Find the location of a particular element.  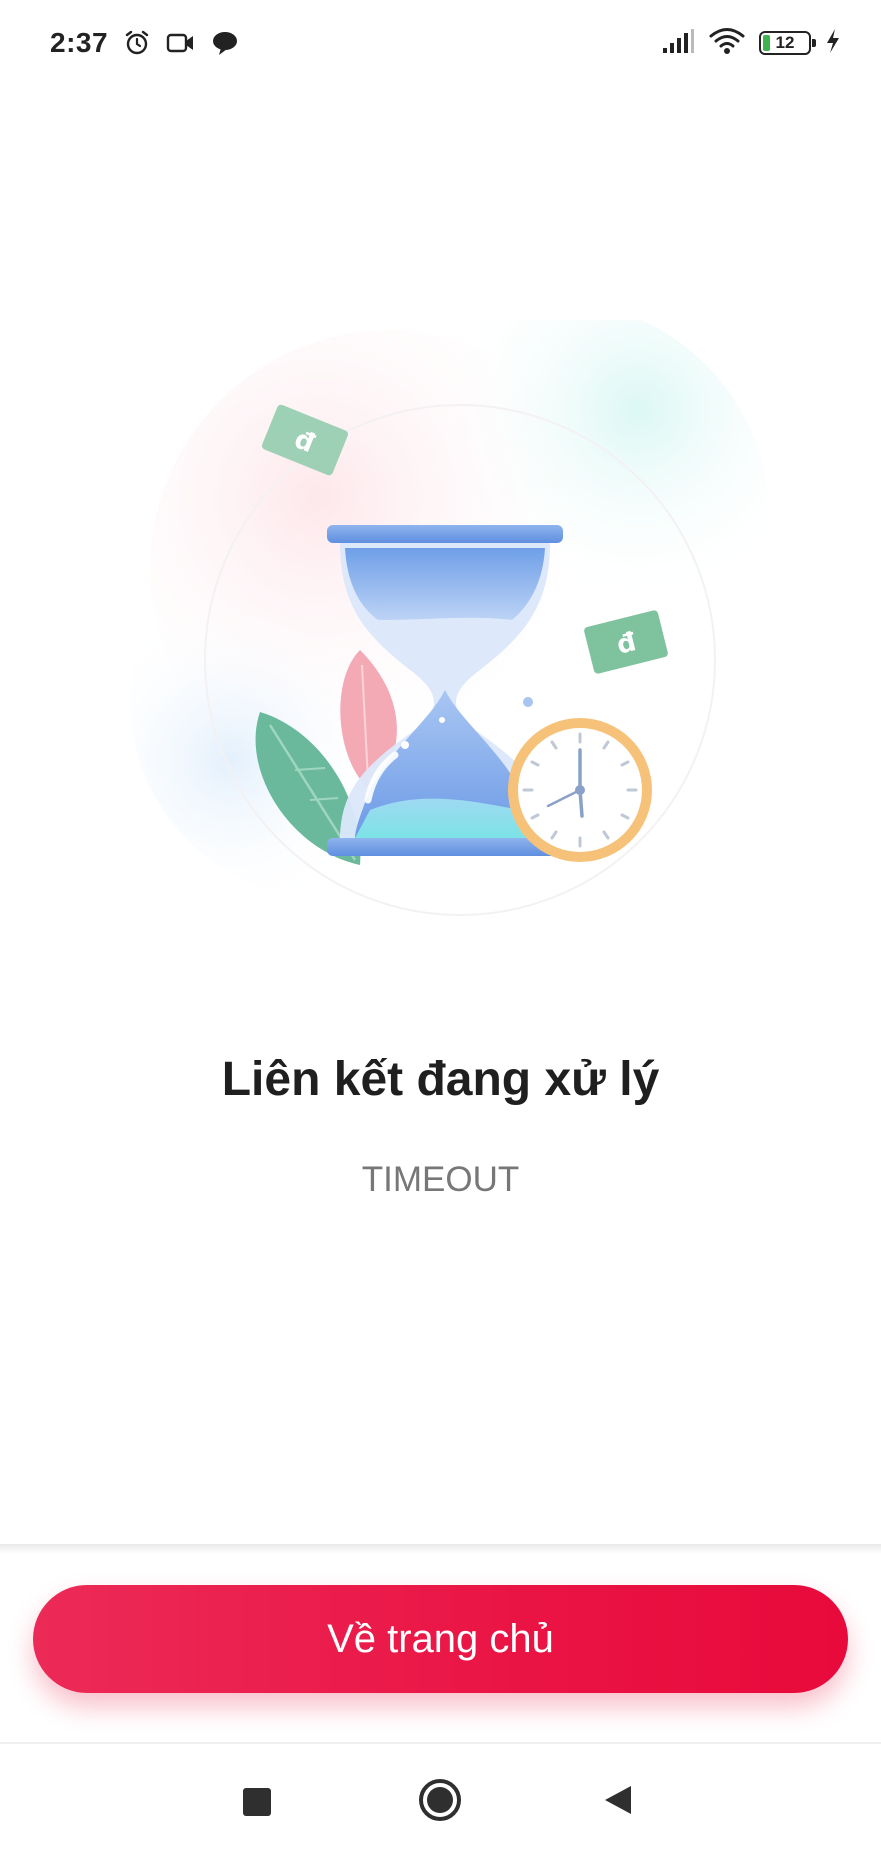

alarm-icon is located at coordinates (137, 43).